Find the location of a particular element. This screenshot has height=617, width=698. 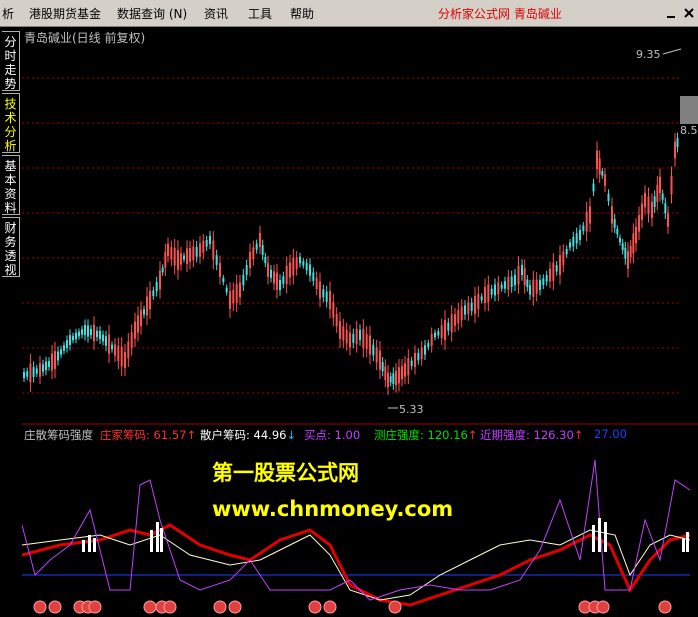

window-caption: 分析家公式网 青岛碱业 is located at coordinates (500, 14).